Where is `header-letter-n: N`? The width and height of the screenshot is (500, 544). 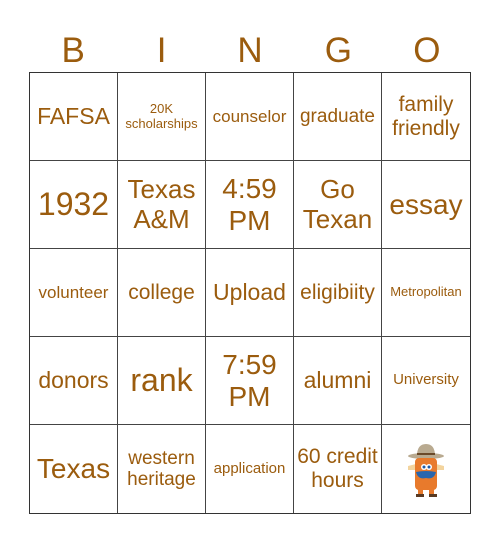
header-letter-n: N is located at coordinates (250, 50).